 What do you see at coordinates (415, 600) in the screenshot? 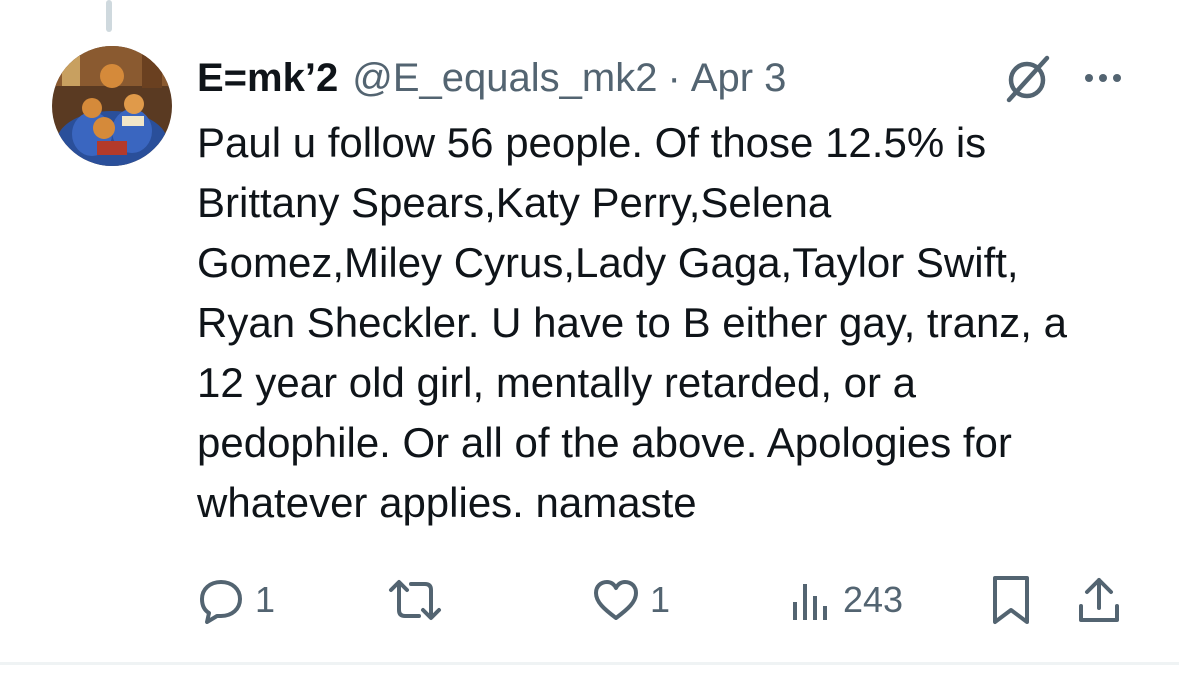
I see `repost-icon` at bounding box center [415, 600].